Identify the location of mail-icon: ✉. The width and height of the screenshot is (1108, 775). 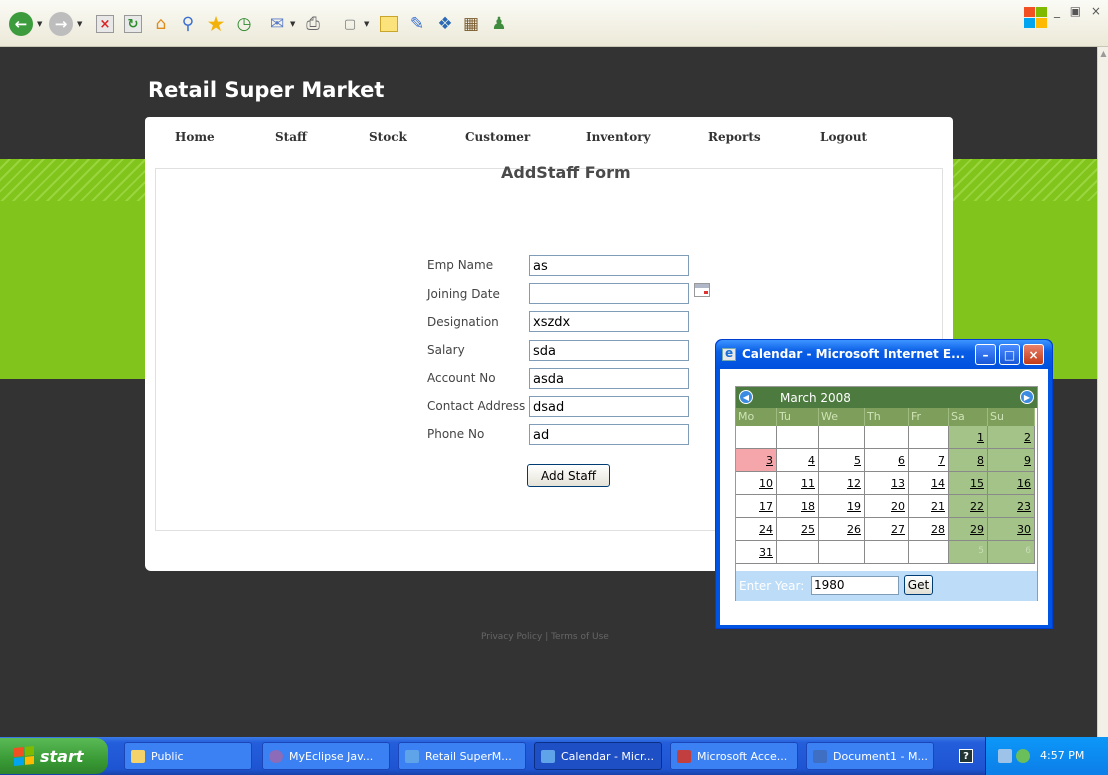
(277, 24).